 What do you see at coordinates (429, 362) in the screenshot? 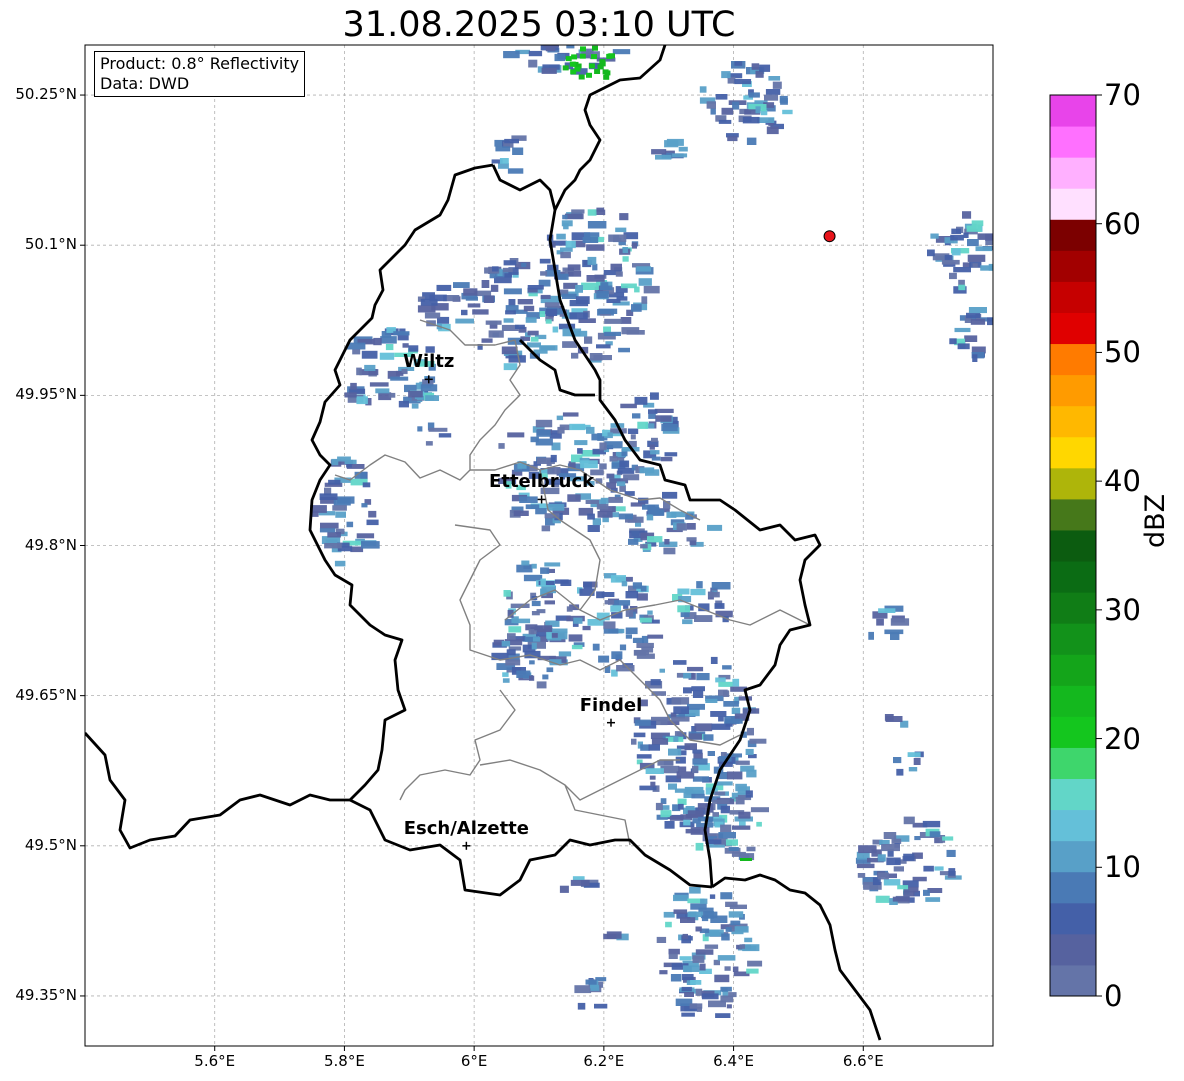
I see `city-label: Wiltz` at bounding box center [429, 362].